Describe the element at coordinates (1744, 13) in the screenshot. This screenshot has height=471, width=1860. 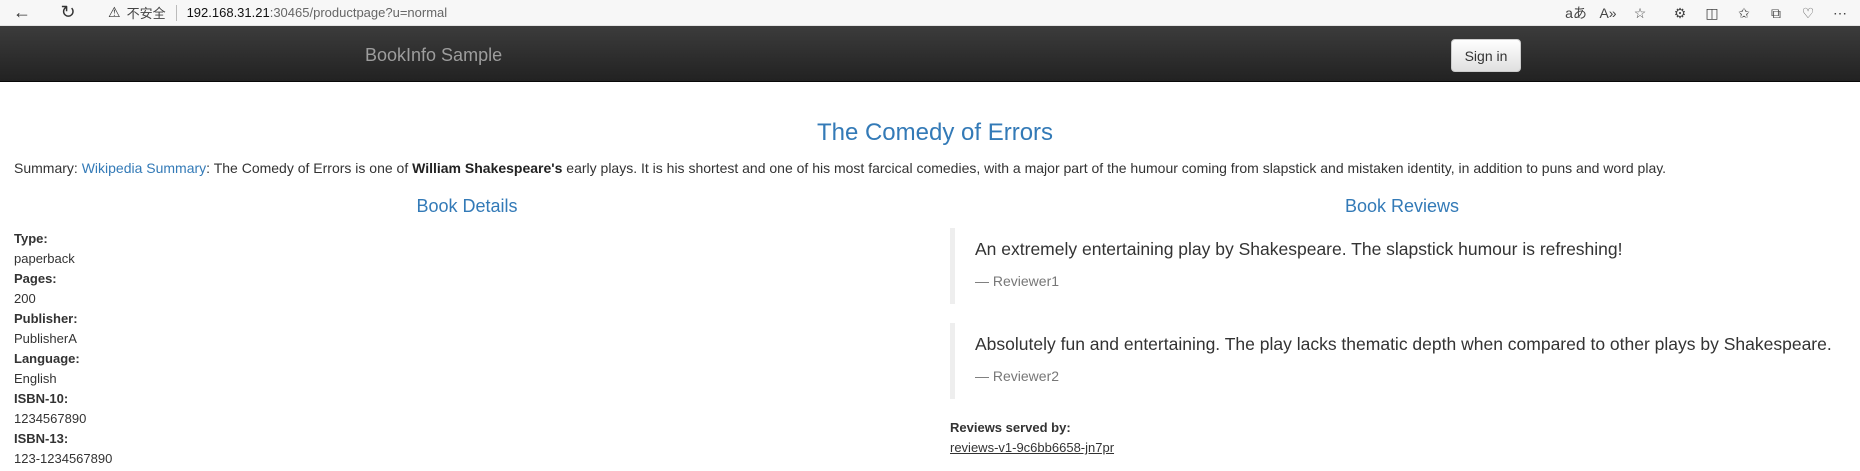
I see `favorites-icon: ✩` at that location.